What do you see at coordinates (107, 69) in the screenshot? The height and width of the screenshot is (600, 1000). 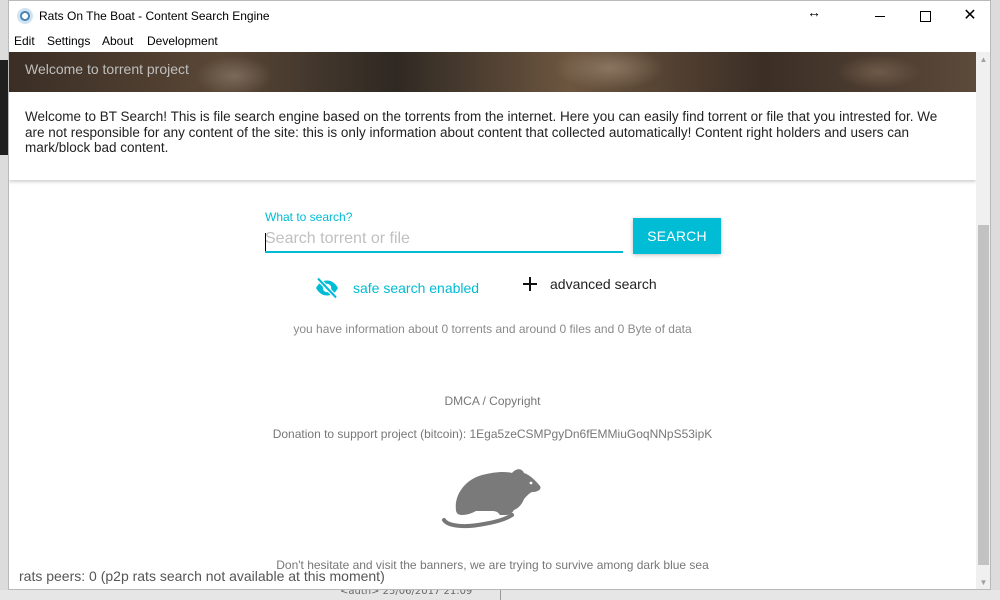 I see `banner-title: Welcome to torrent project` at bounding box center [107, 69].